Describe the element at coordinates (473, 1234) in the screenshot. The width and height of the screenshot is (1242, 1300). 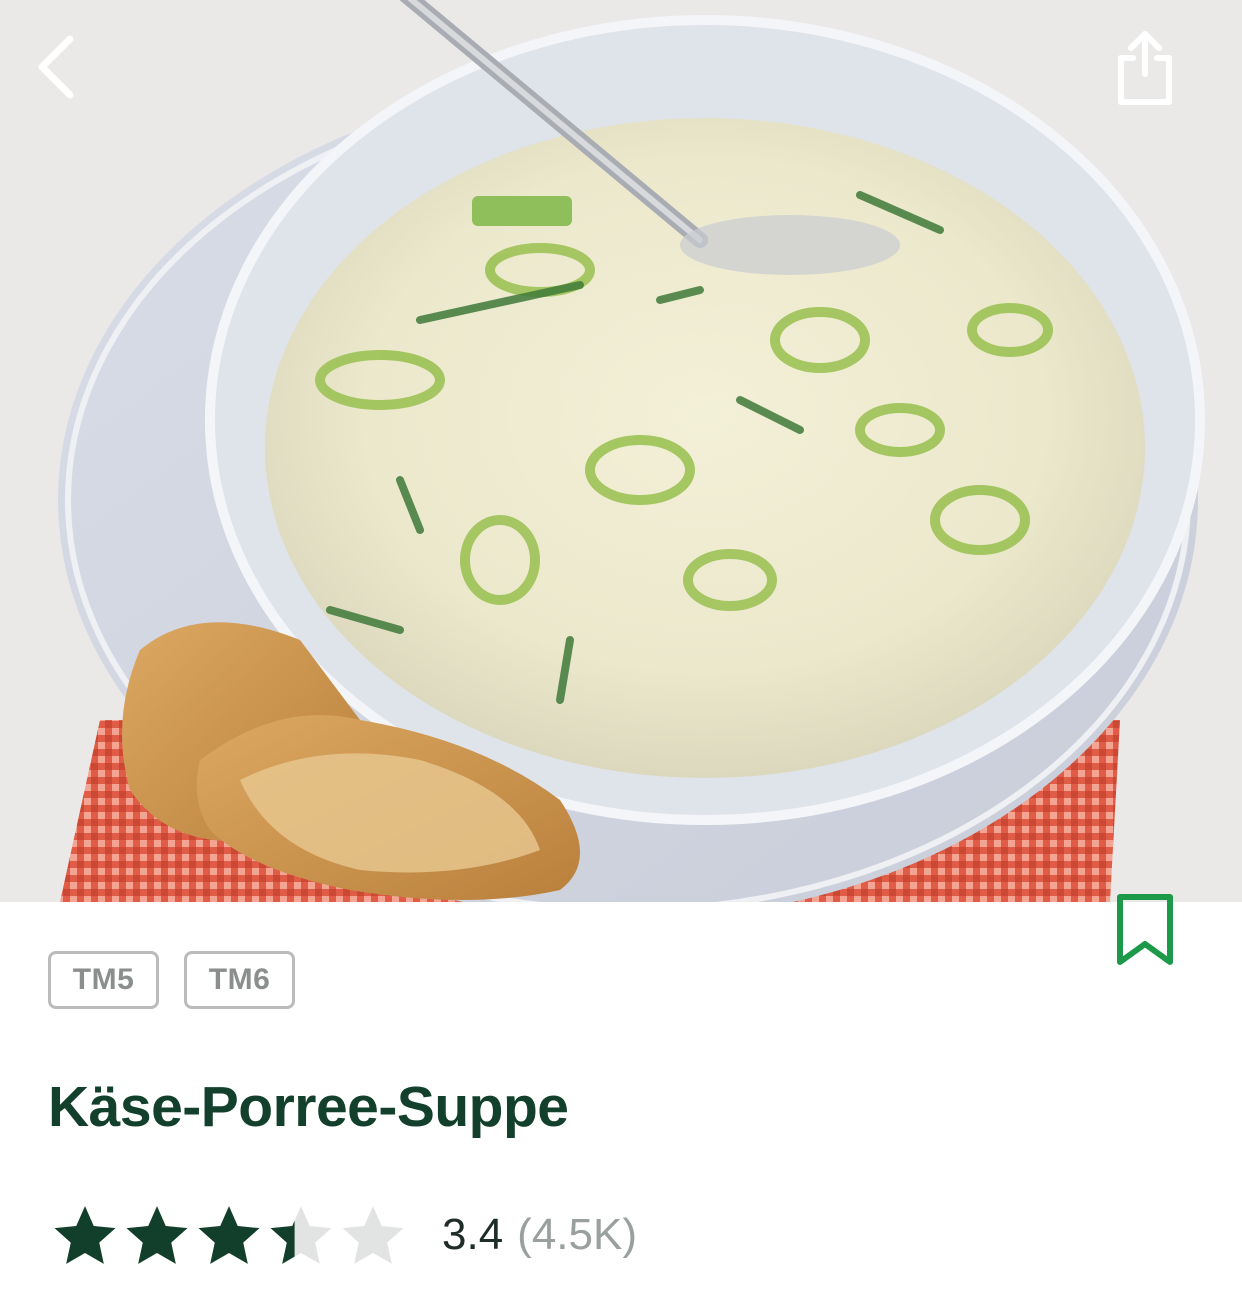
I see `rating-value: 3.4` at that location.